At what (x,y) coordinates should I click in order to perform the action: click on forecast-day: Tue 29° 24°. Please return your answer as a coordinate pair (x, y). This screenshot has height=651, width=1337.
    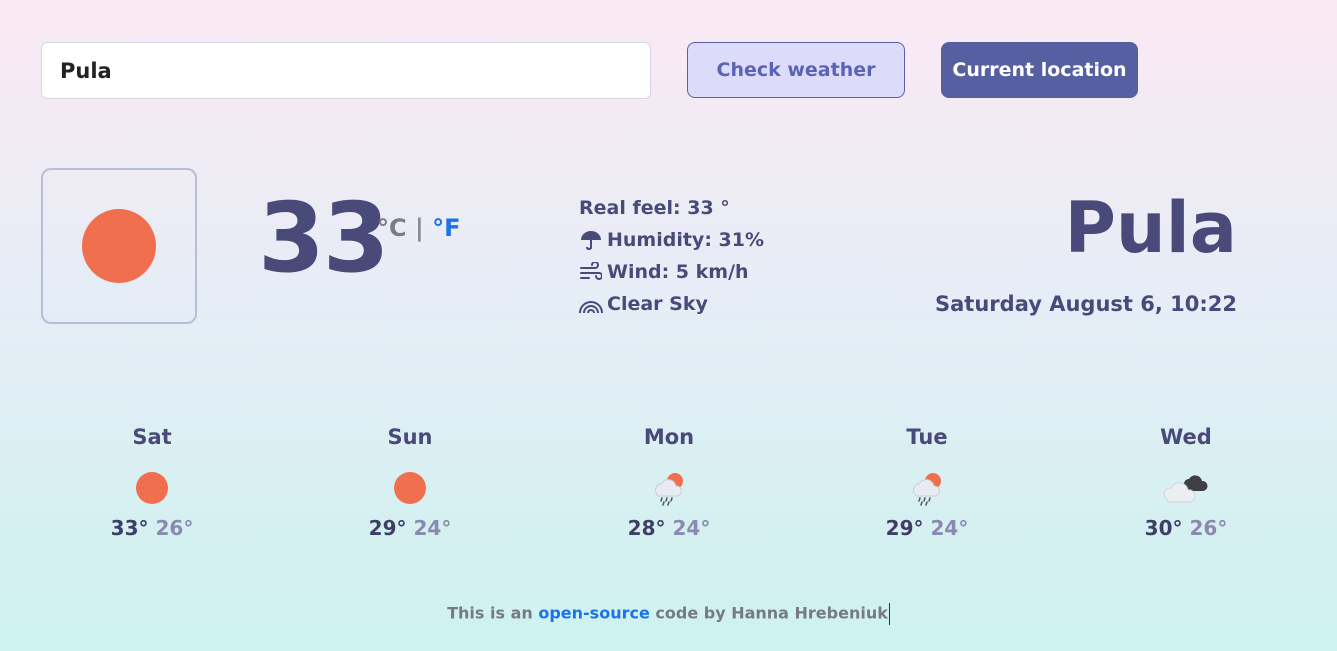
    Looking at the image, I should click on (927, 482).